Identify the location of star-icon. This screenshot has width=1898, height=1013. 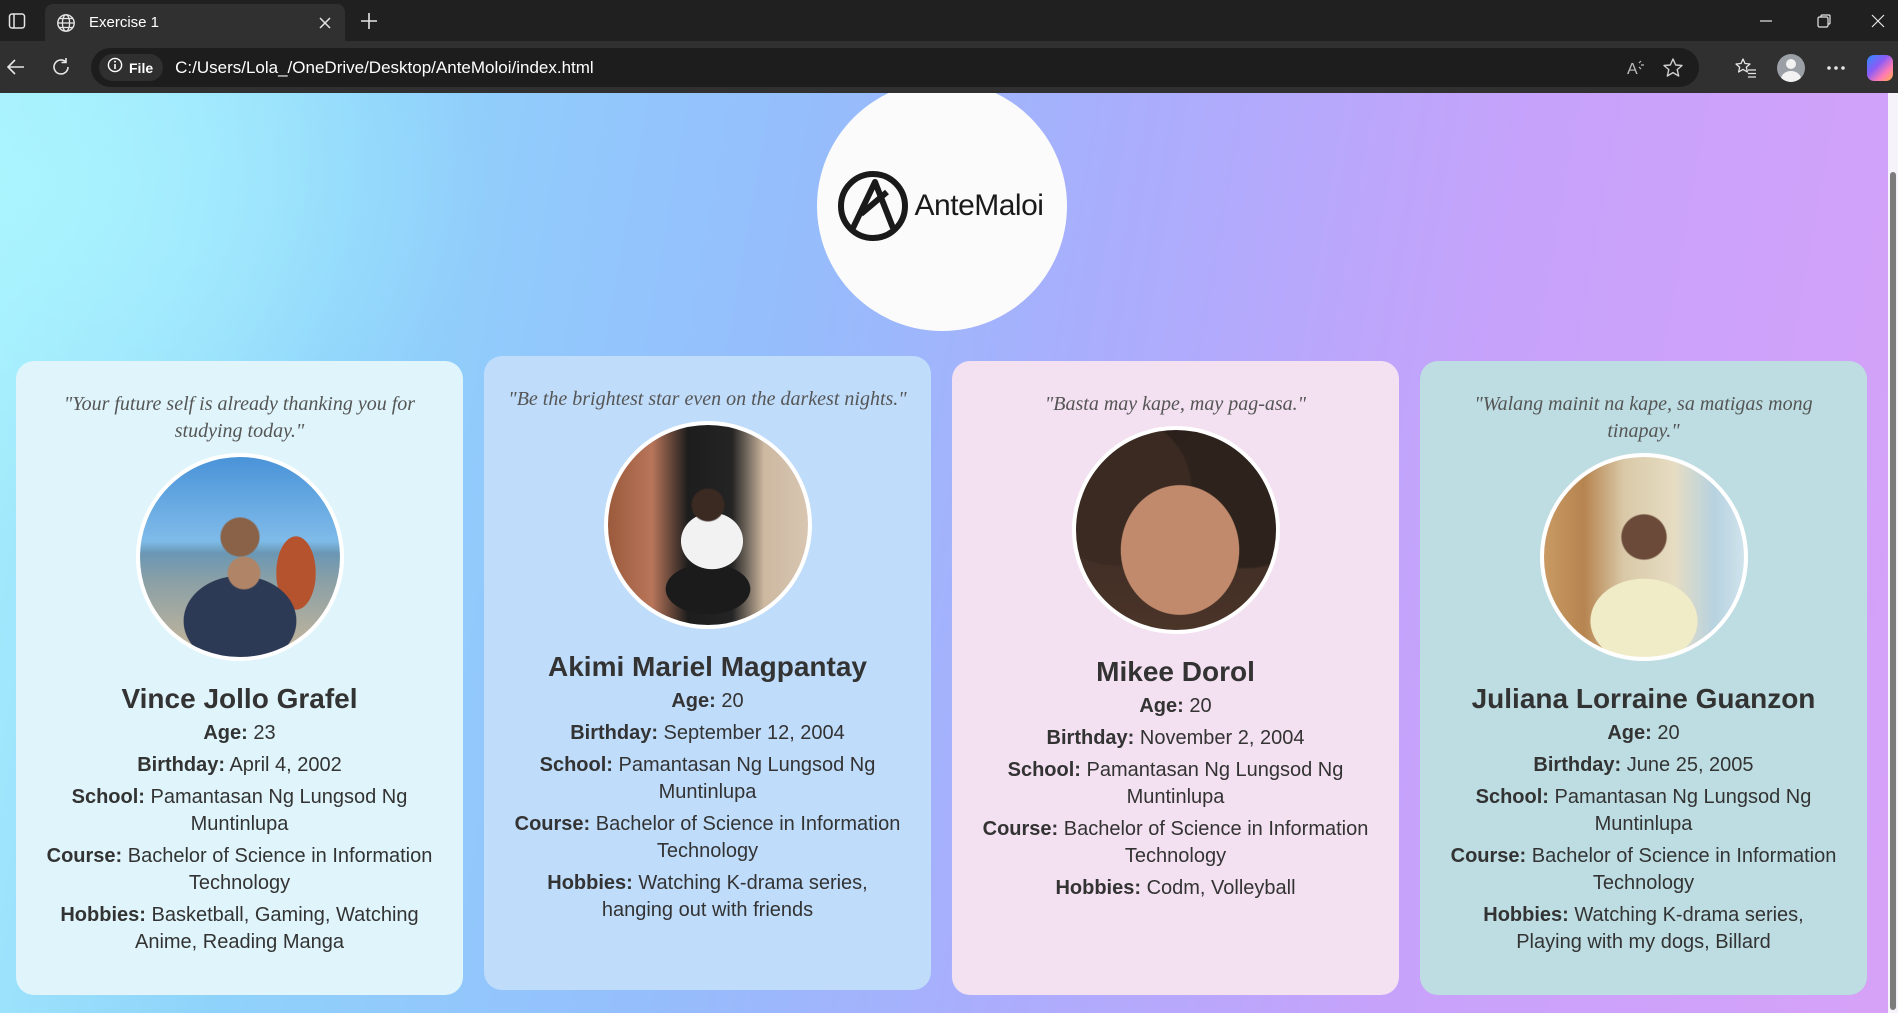
(1673, 68).